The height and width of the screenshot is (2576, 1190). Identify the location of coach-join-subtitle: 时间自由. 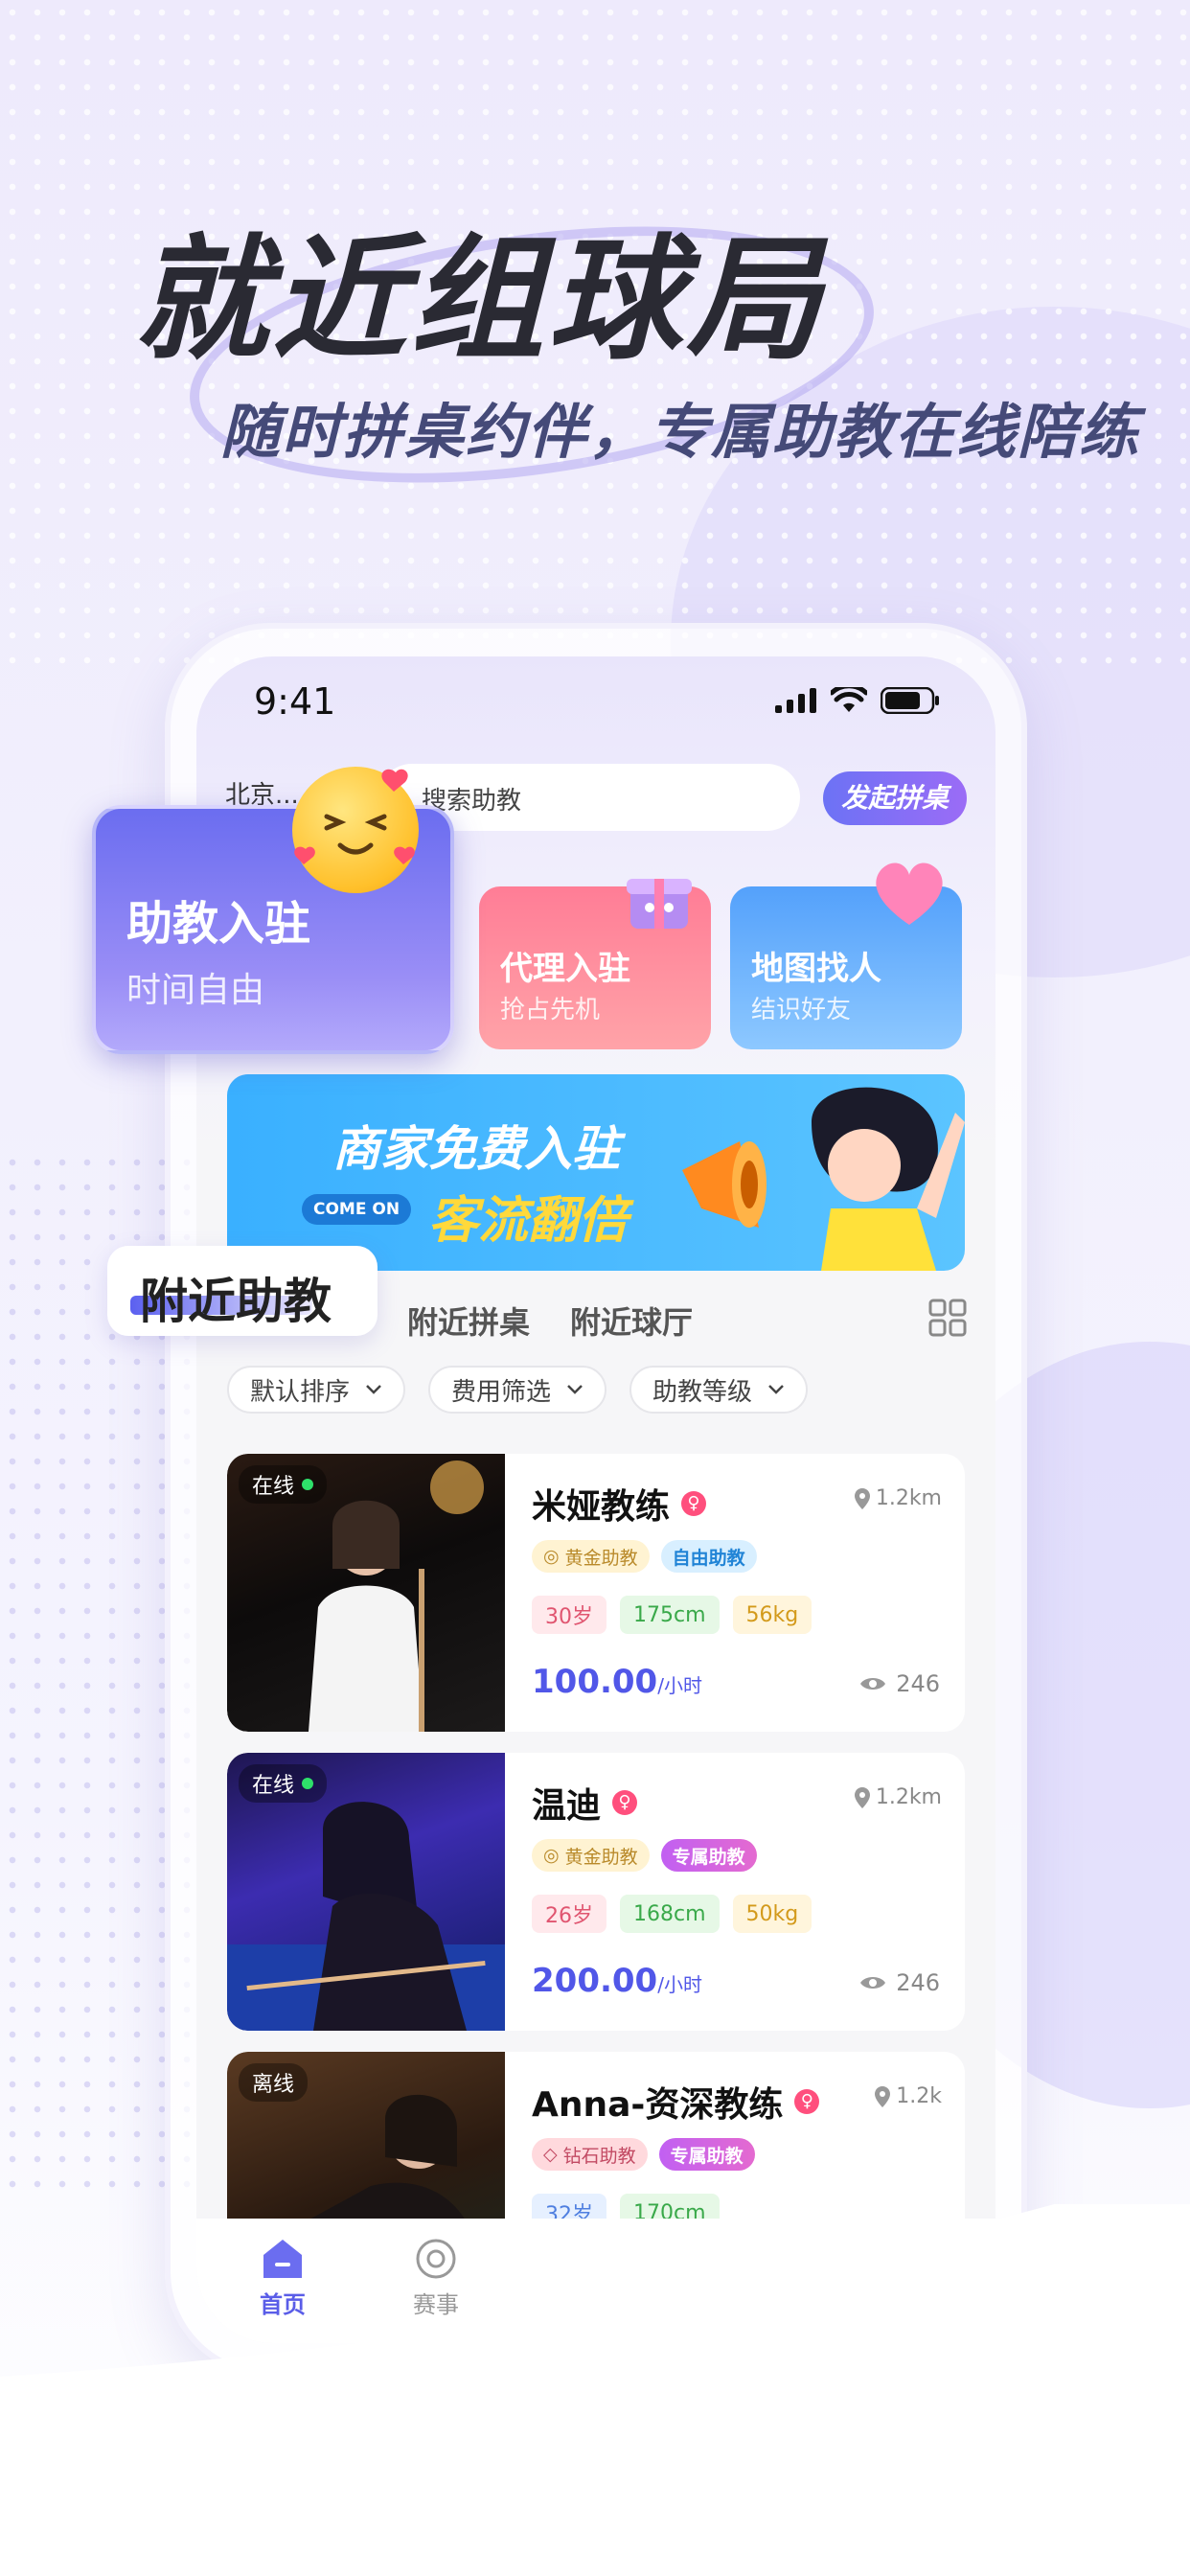
(195, 990).